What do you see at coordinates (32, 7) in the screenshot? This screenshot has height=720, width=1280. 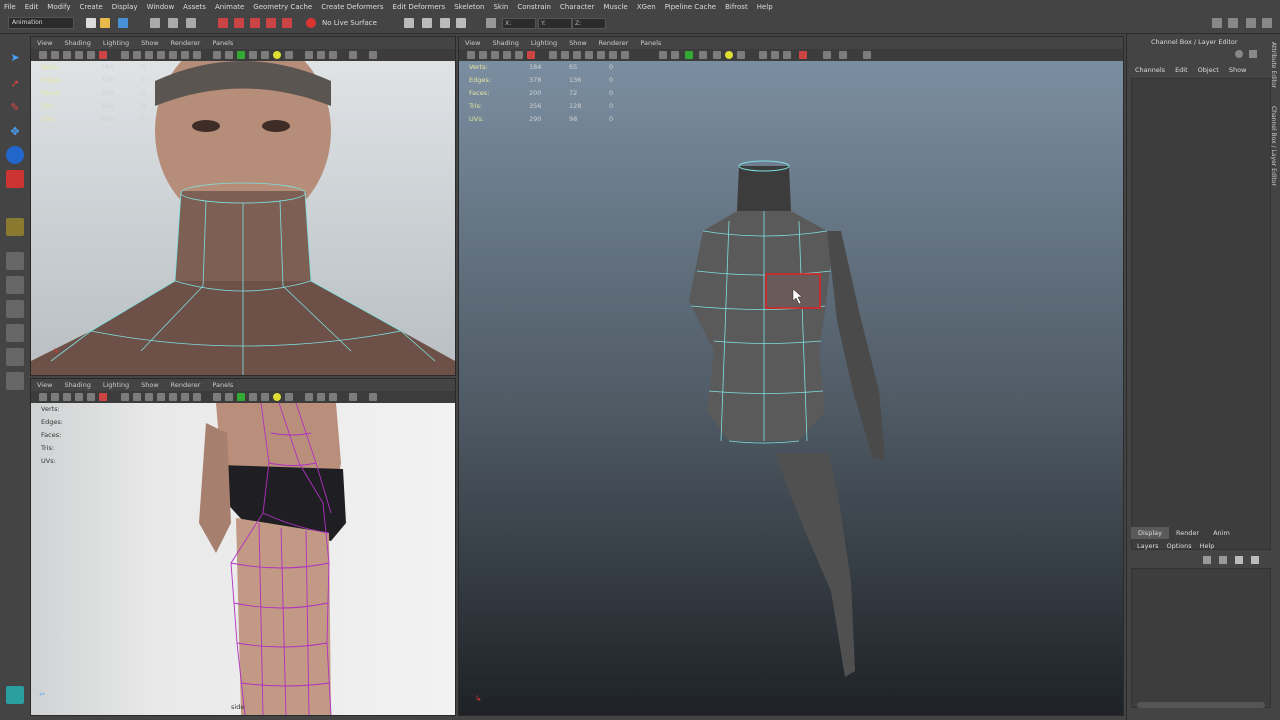 I see `menu-edit: Edit` at bounding box center [32, 7].